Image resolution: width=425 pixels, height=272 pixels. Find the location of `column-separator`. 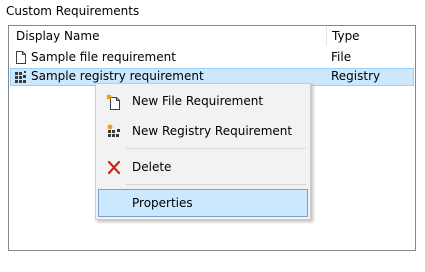

column-separator is located at coordinates (326, 36).